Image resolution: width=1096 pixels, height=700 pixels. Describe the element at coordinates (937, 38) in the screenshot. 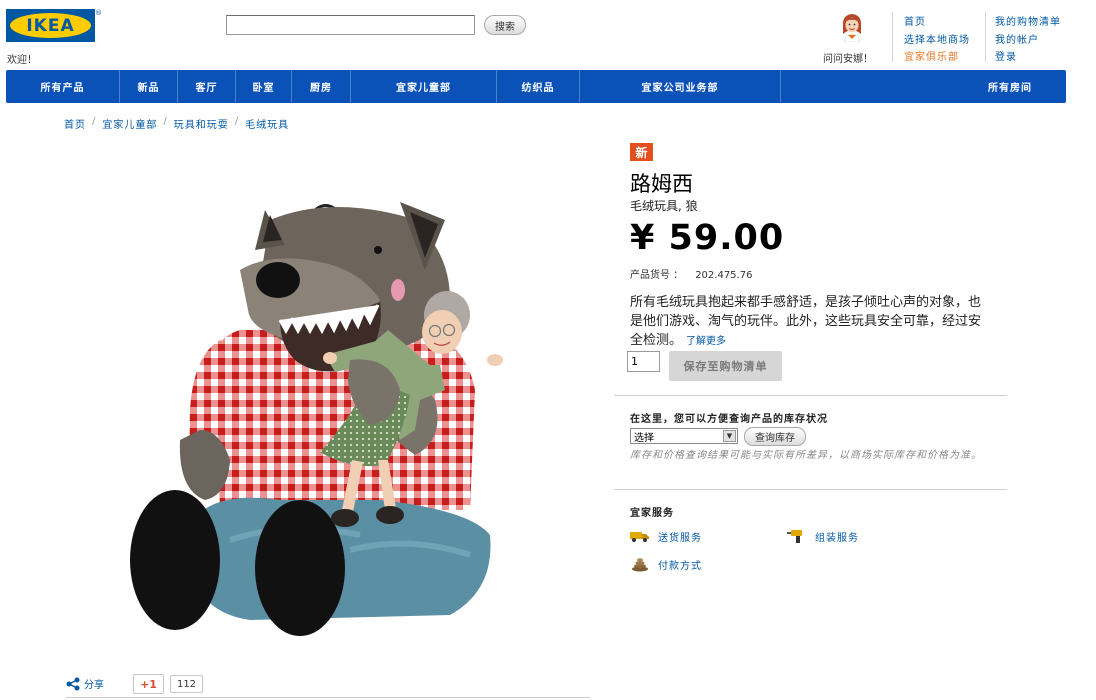

I see `choose-store-link: 选择本地商场` at that location.